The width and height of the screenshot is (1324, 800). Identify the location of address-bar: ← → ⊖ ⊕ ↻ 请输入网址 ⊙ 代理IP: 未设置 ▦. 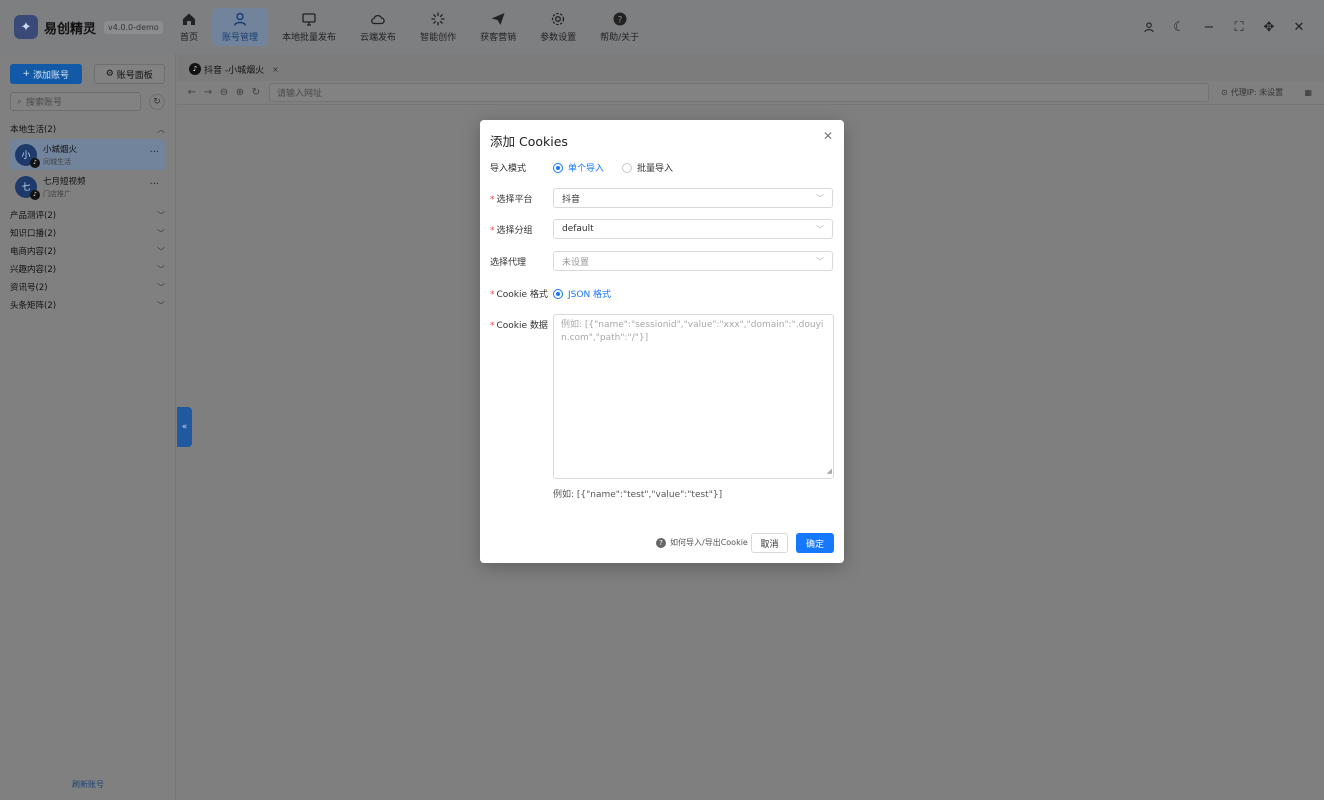
(750, 93).